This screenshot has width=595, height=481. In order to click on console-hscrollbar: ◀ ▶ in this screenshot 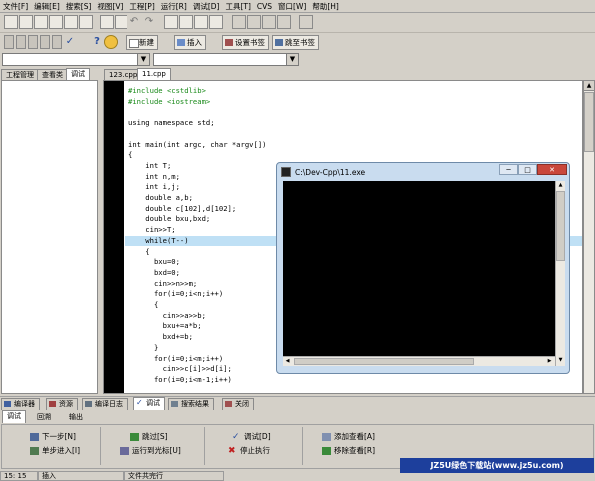, I will do `click(419, 361)`.